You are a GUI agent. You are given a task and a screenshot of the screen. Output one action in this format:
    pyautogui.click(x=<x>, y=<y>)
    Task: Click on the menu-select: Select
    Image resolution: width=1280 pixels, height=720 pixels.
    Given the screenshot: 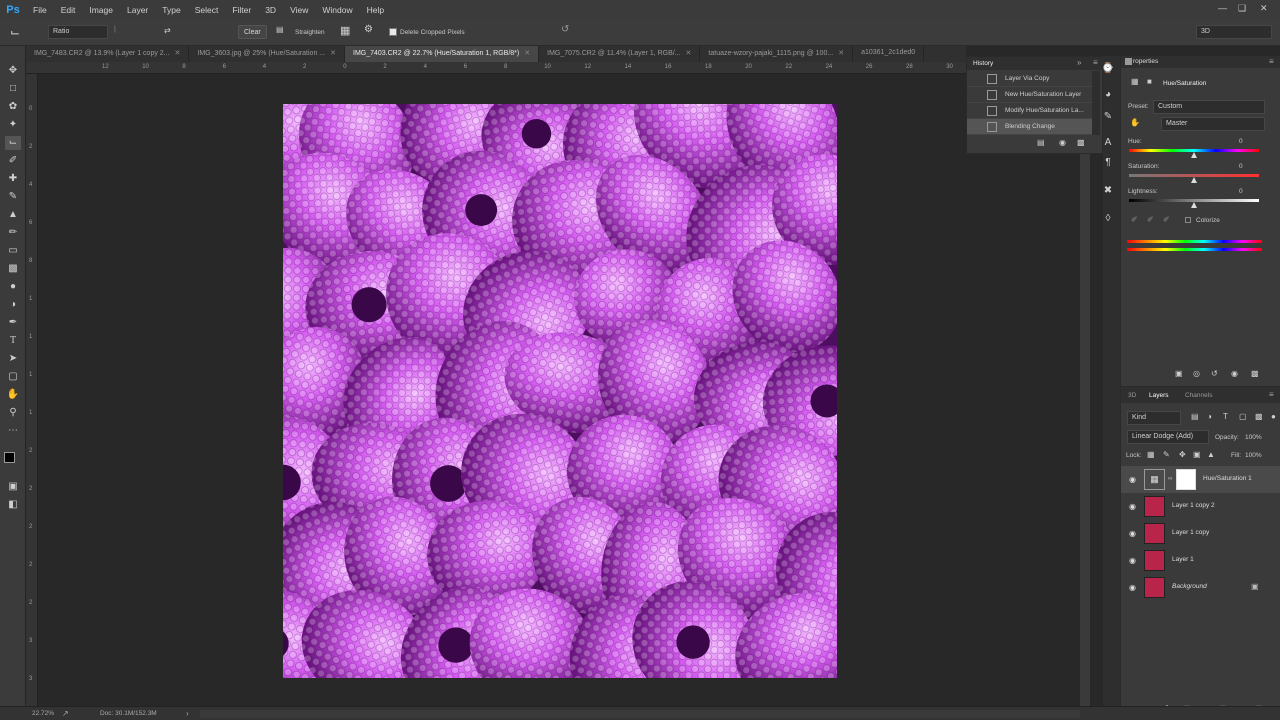 What is the action you would take?
    pyautogui.click(x=207, y=10)
    